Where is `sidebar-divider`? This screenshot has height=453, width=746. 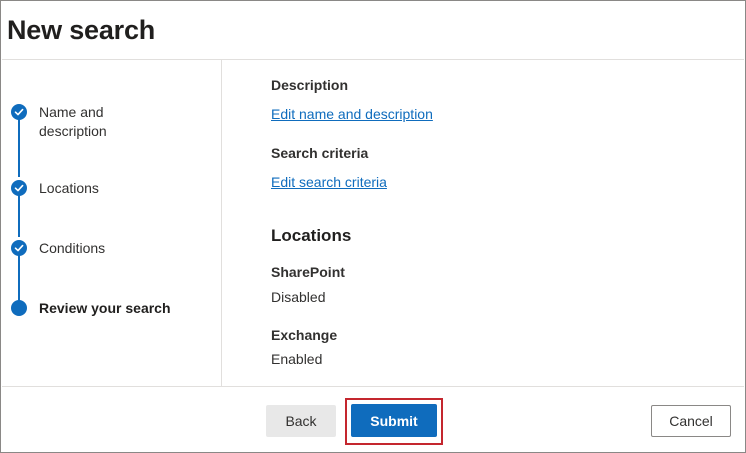 sidebar-divider is located at coordinates (221, 223).